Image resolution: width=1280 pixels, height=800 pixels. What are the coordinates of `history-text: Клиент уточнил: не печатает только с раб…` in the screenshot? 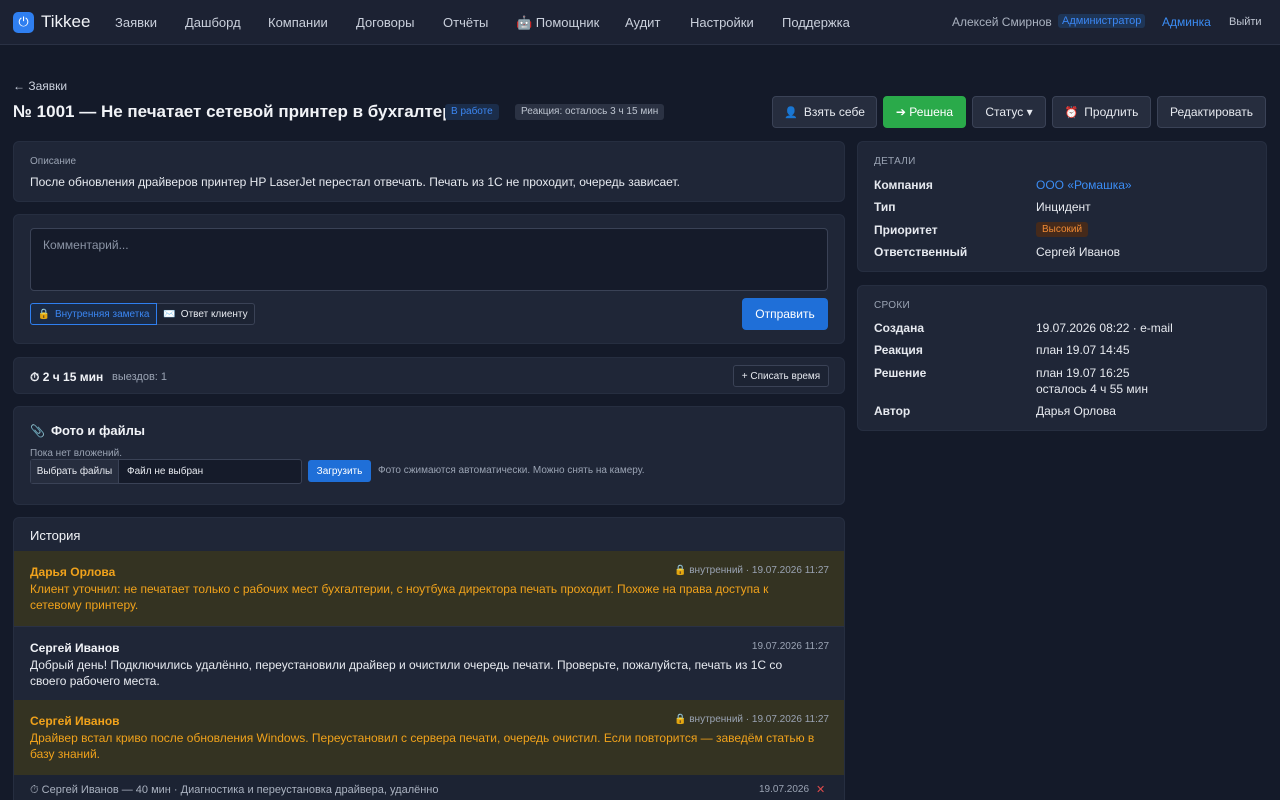 It's located at (399, 597).